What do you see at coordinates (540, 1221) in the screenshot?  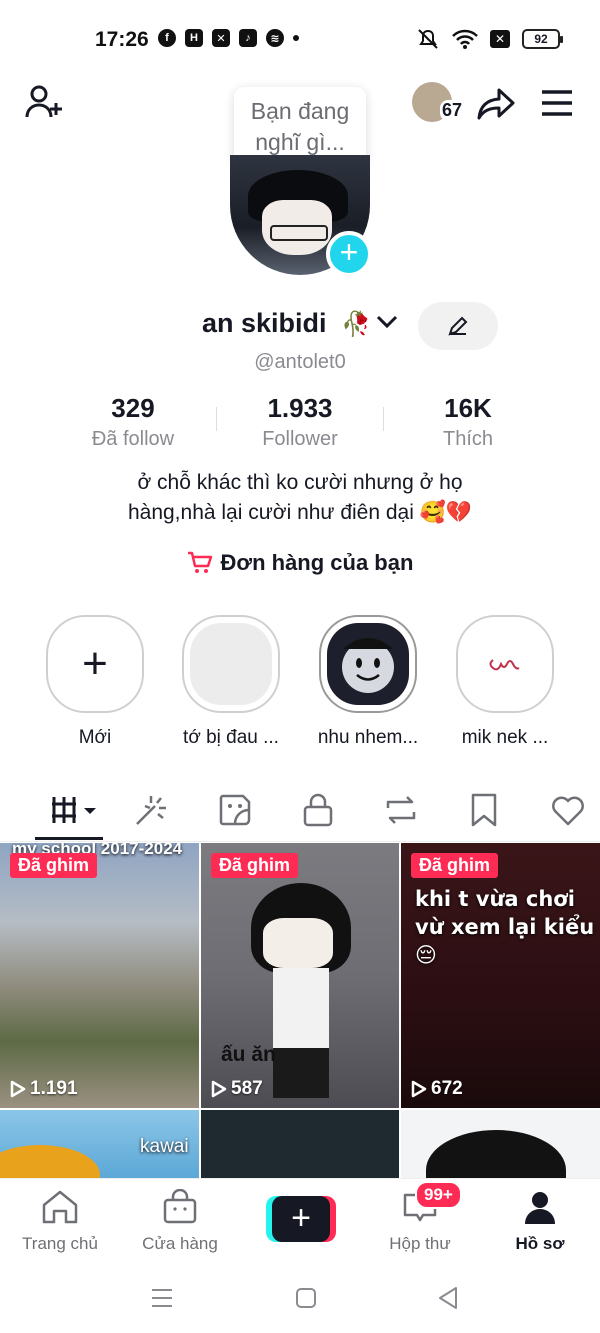 I see `nav-profile: Hồ sơ` at bounding box center [540, 1221].